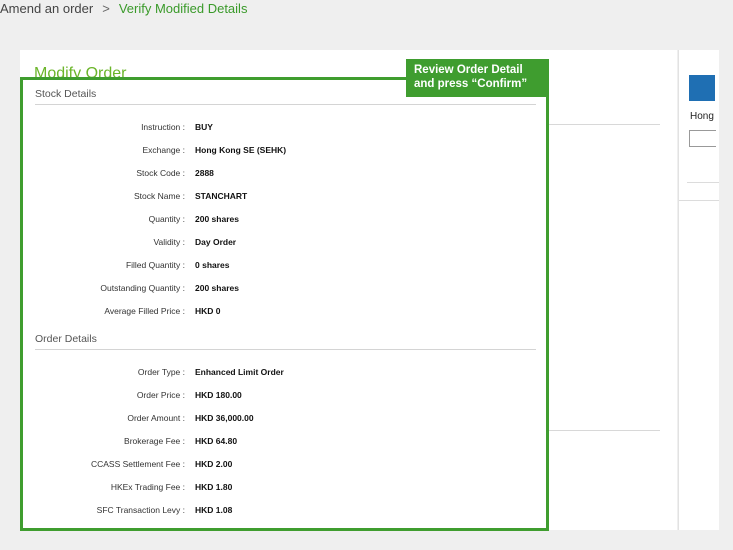 The width and height of the screenshot is (733, 550). I want to click on detail-value: HKD 1.80, so click(214, 487).